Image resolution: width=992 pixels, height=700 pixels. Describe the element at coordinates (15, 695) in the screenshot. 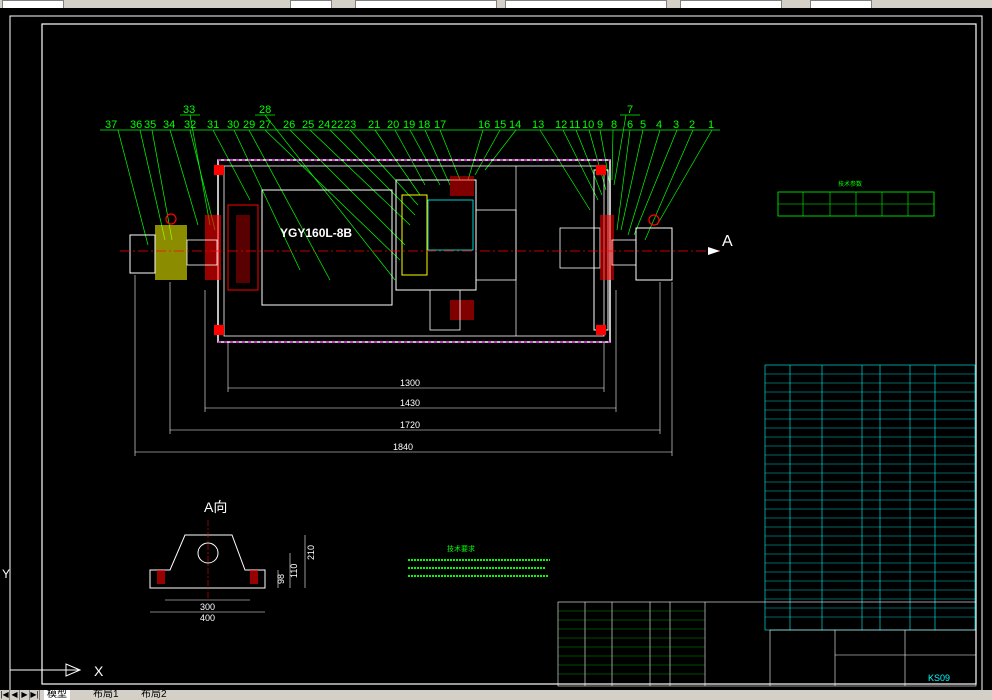

I see `tab-nav-prev: ◀` at that location.